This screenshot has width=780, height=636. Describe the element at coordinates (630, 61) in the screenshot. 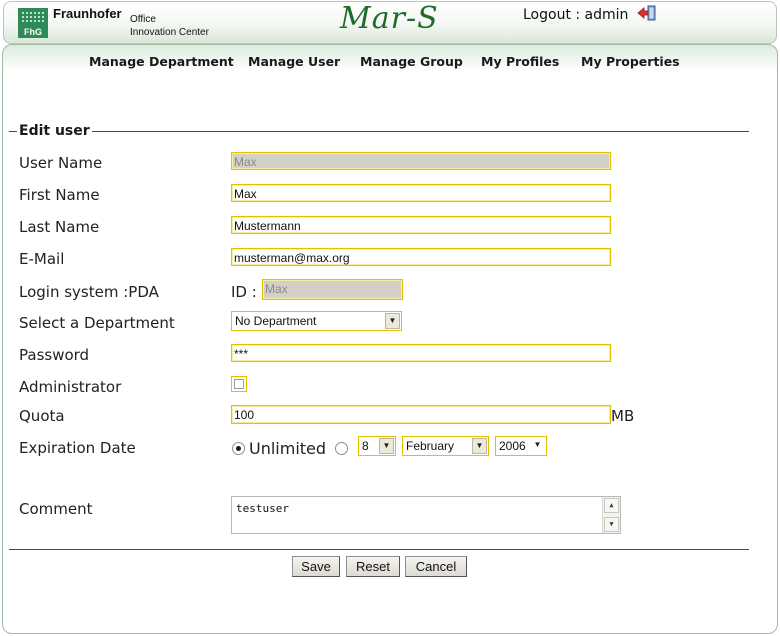

I see `nav-my-properties: My Properties` at that location.